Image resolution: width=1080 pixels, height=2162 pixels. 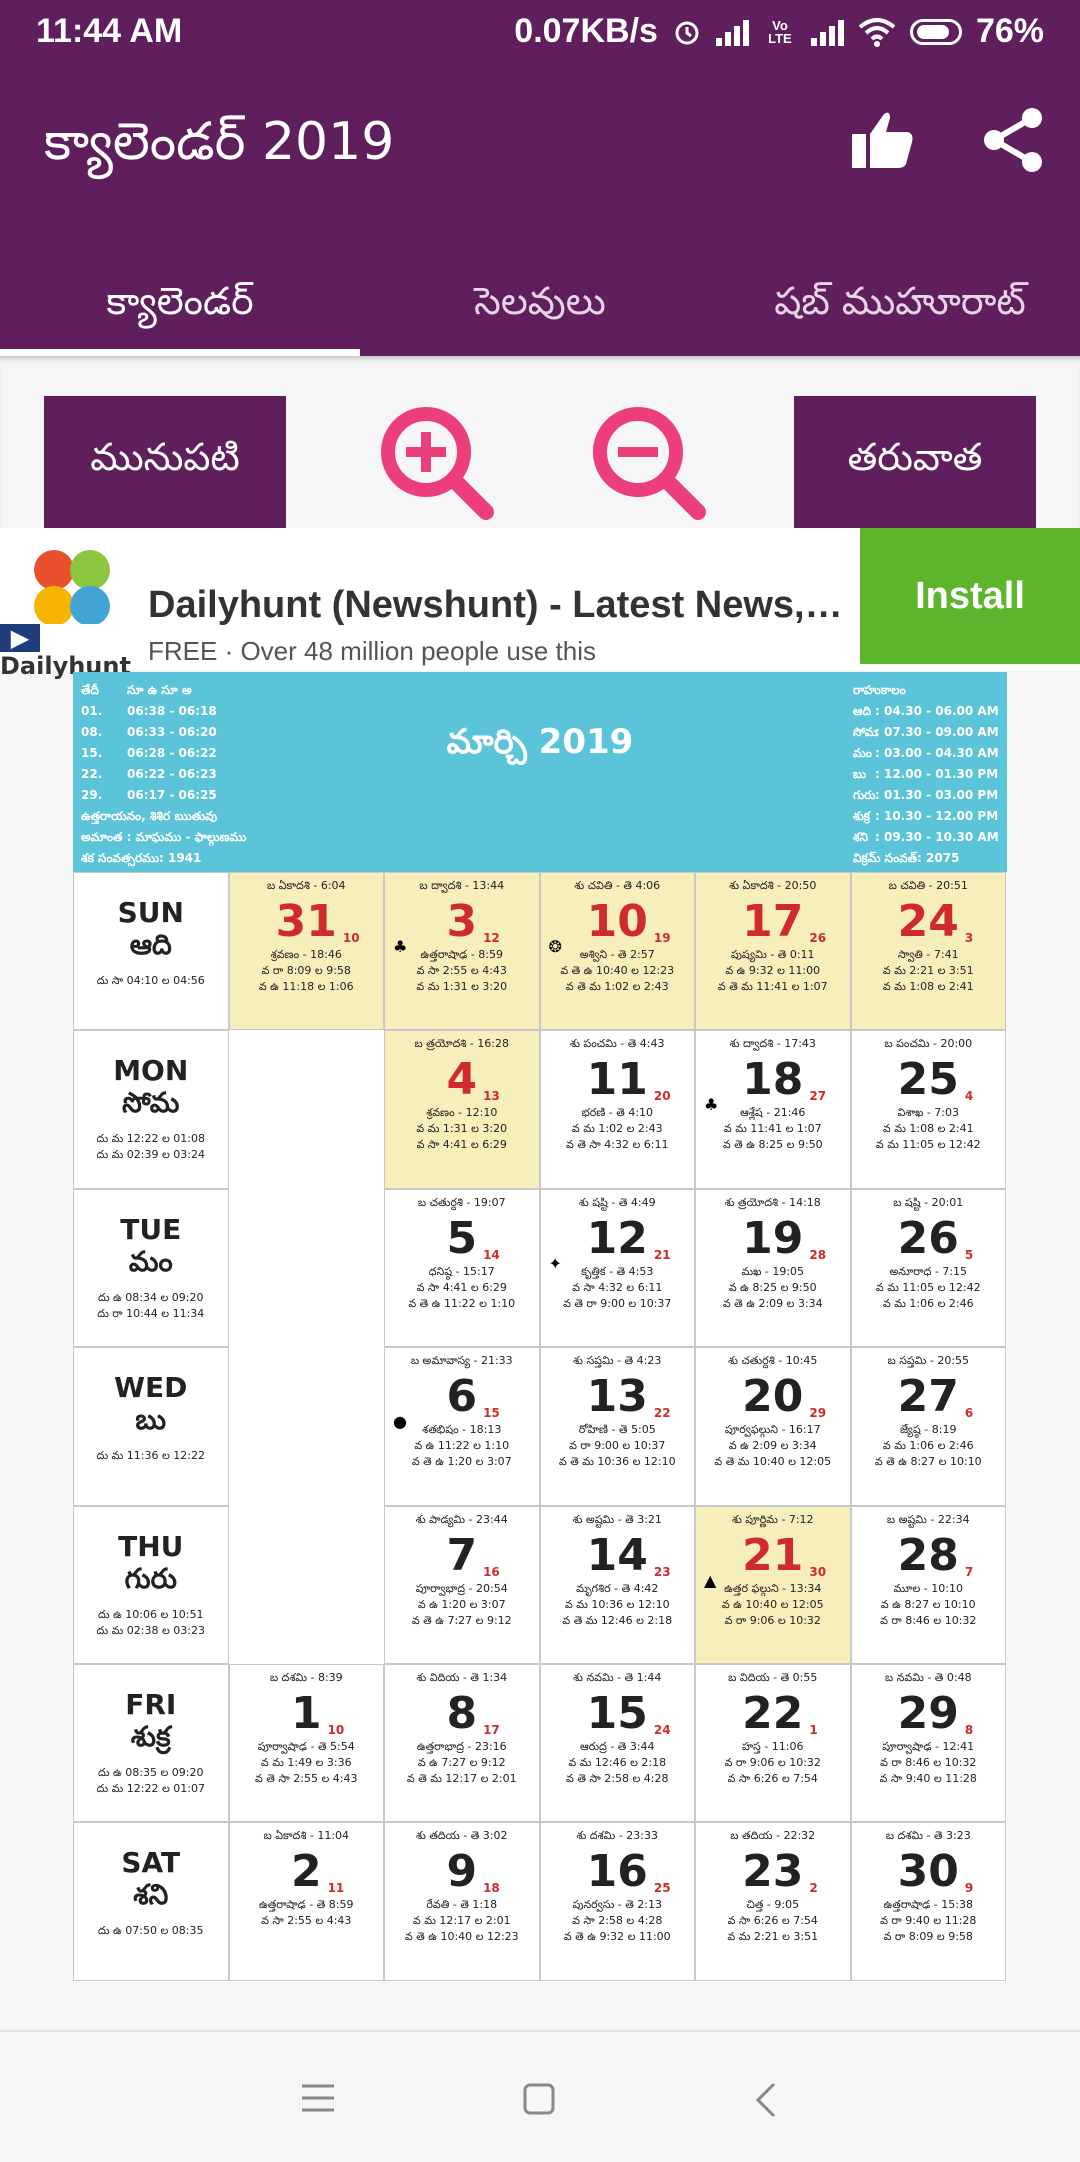 I want to click on weekday-te: బు, so click(x=151, y=1420).